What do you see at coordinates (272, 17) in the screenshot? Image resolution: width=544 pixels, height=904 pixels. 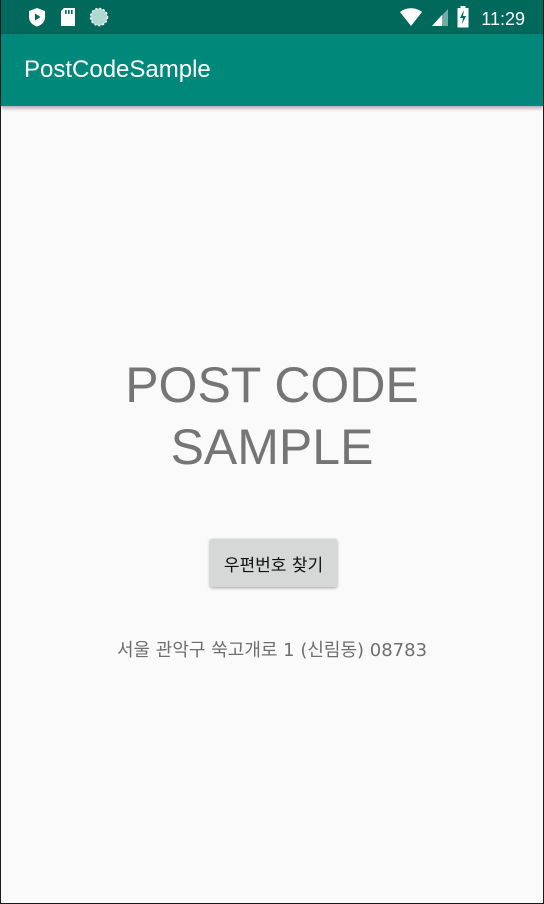 I see `status-bar: 11:29` at bounding box center [272, 17].